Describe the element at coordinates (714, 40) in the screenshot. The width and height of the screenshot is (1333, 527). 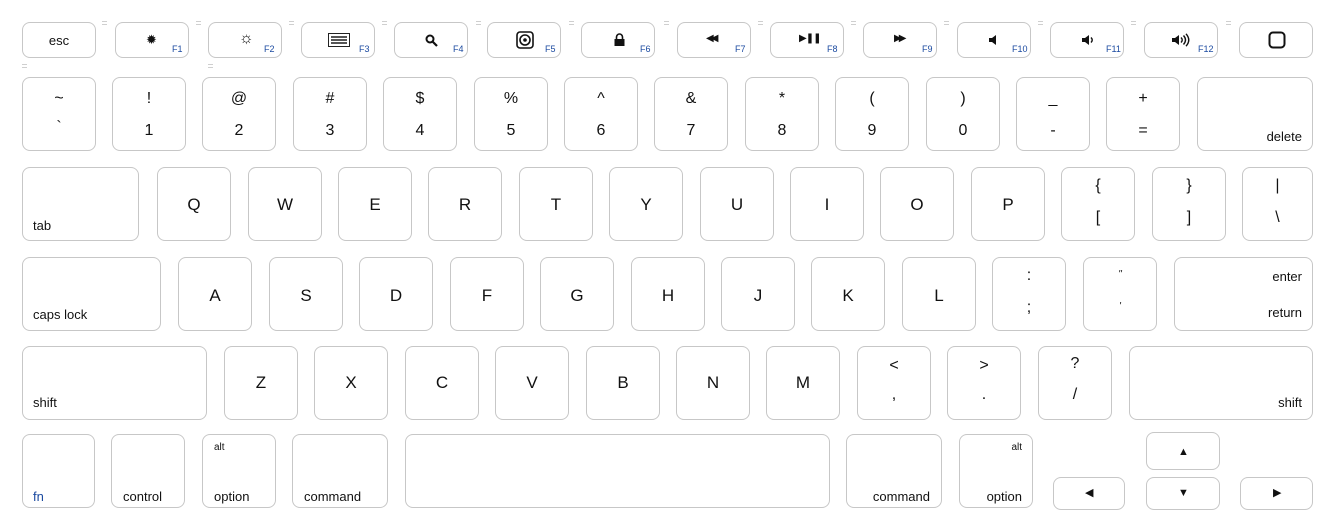
I see `f7-key: ◀◀ F7` at that location.